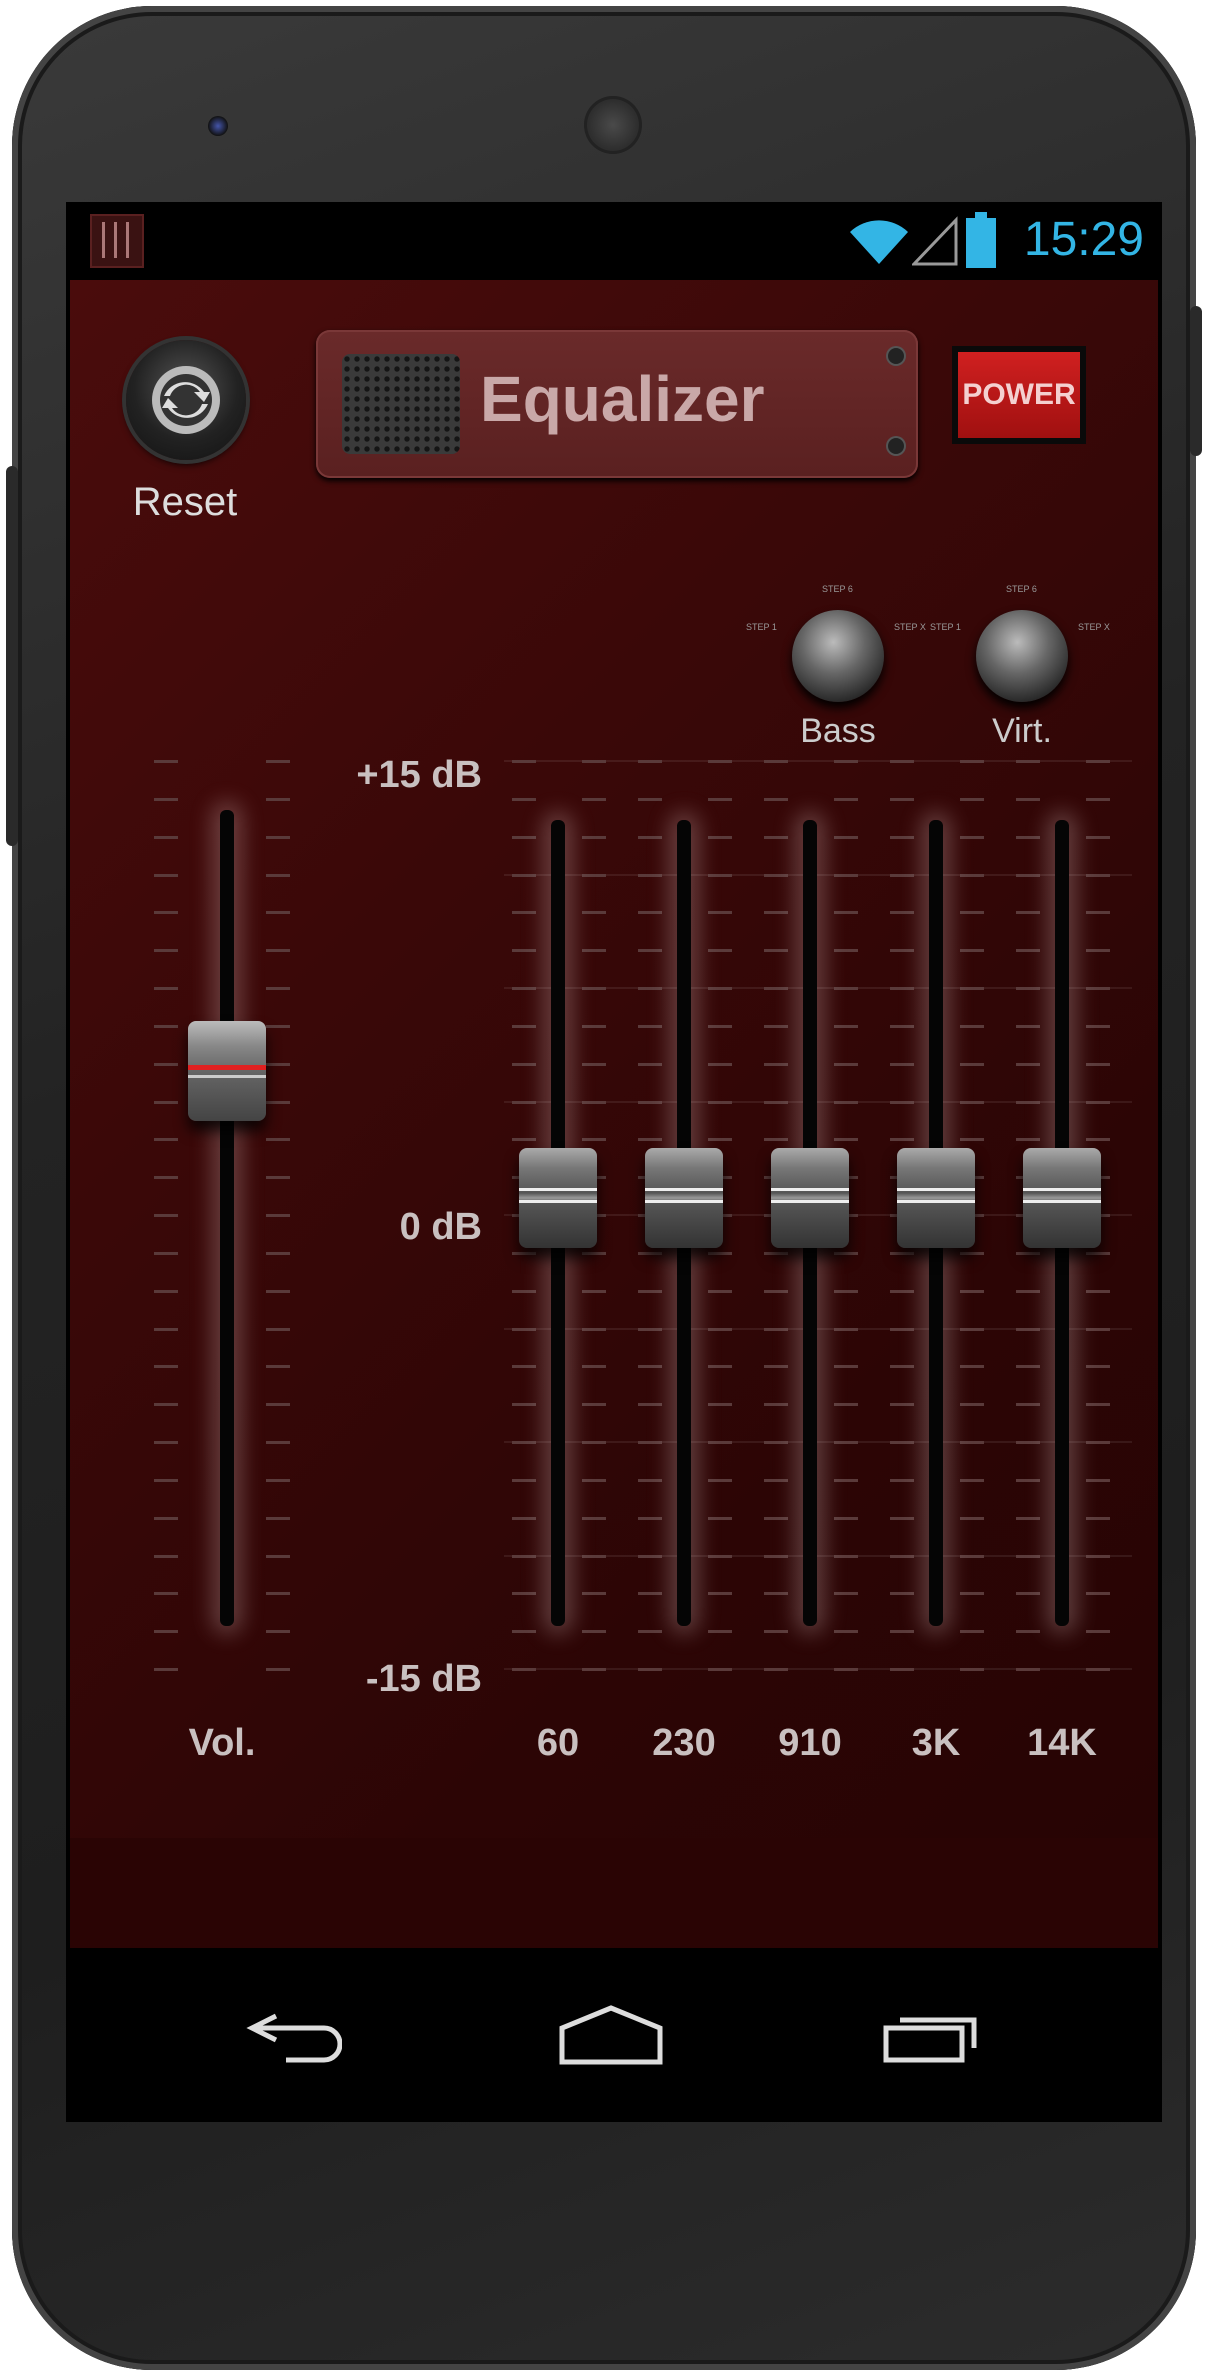 This screenshot has width=1206, height=2377. Describe the element at coordinates (838, 656) in the screenshot. I see `bass-knob` at that location.